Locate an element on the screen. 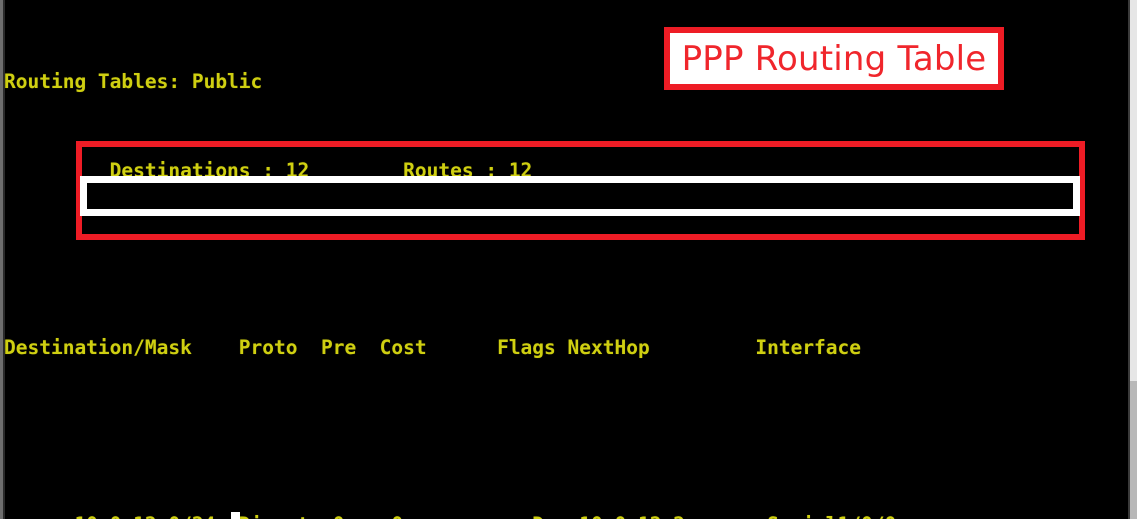 The width and height of the screenshot is (1137, 519). callout-ppp-routing-table: PPP Routing Table is located at coordinates (834, 58).